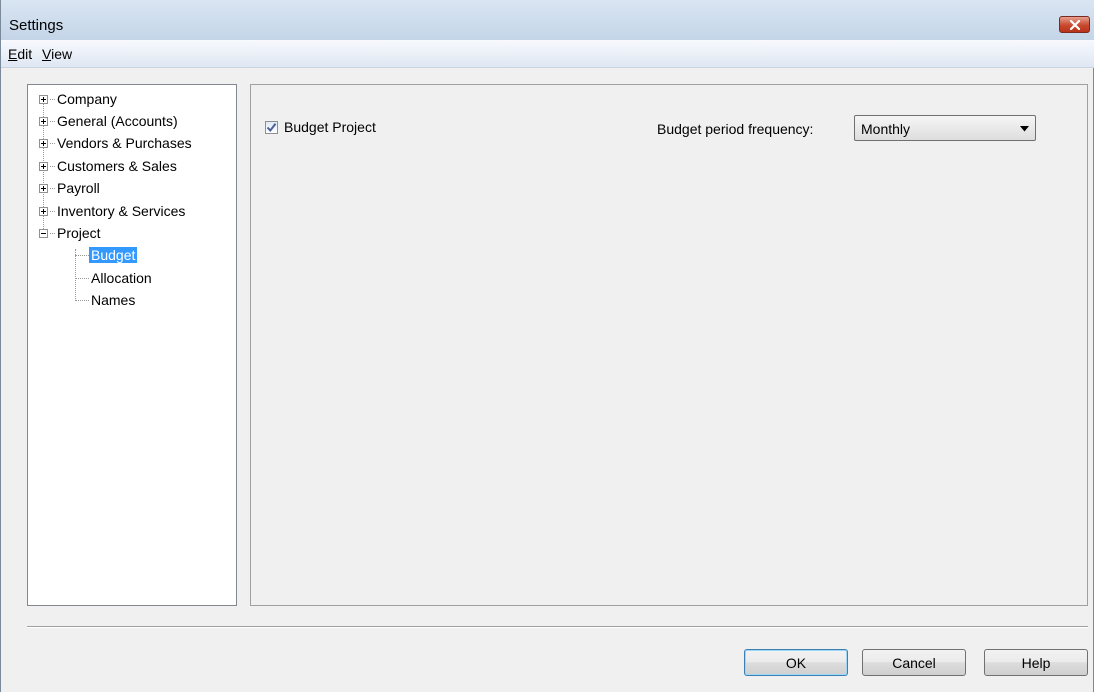 The height and width of the screenshot is (692, 1094). I want to click on tree-item-customers-sales: Customers & Sales, so click(108, 166).